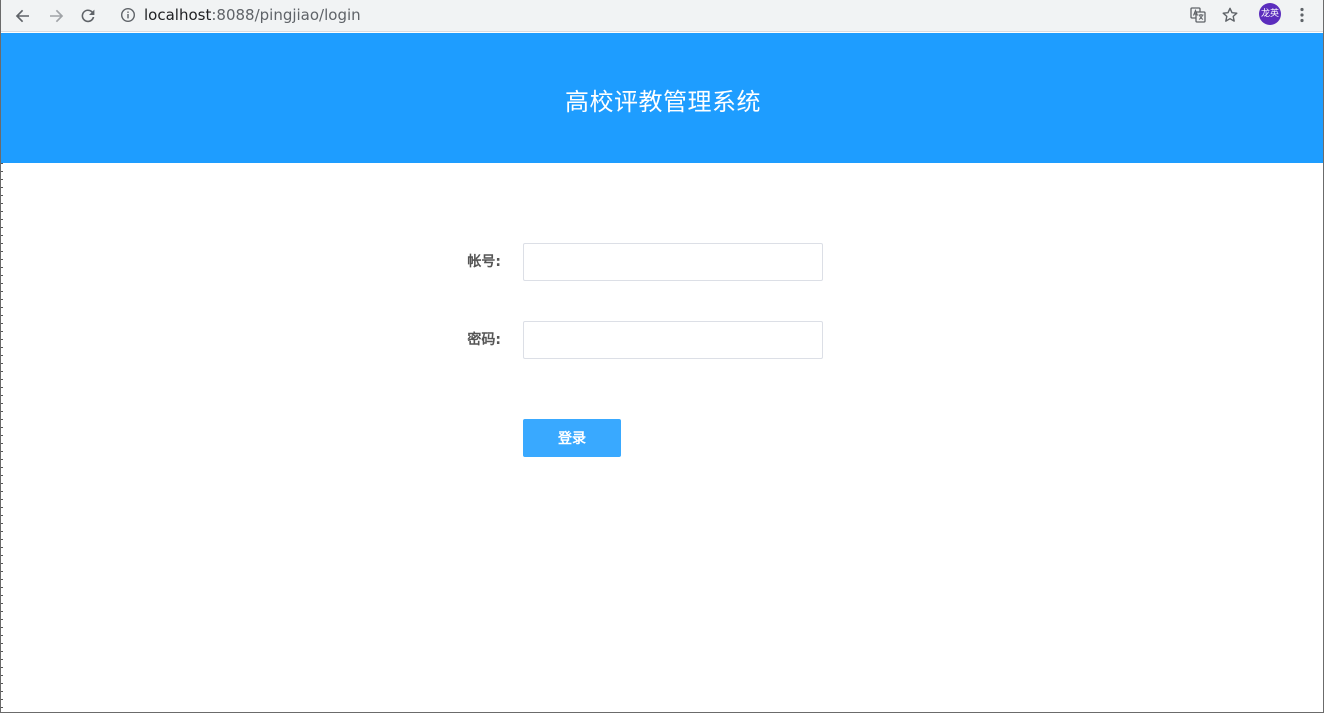 The image size is (1324, 713). Describe the element at coordinates (23, 16) in the screenshot. I see `back-arrow-icon` at that location.